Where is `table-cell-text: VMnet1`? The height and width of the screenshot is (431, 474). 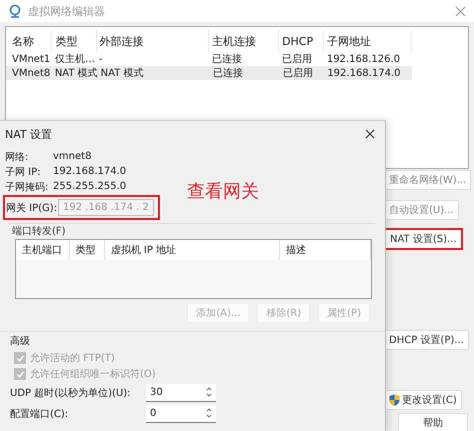
table-cell-text: VMnet1 is located at coordinates (31, 59).